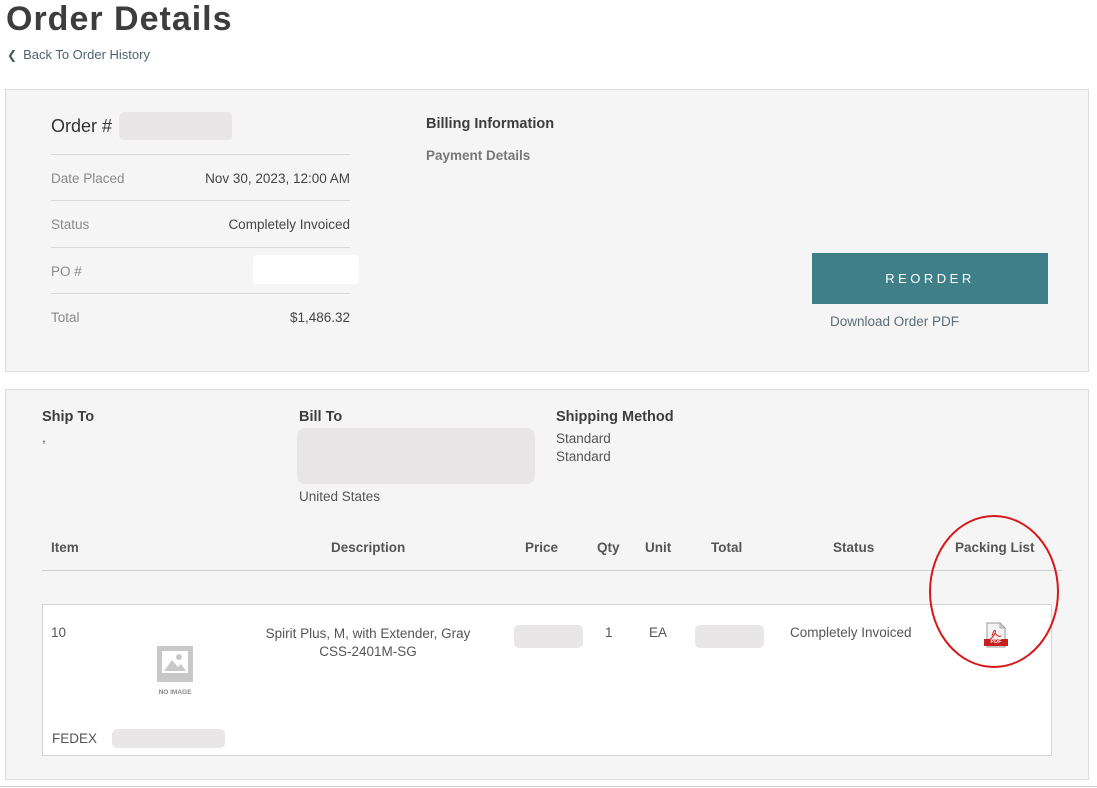  Describe the element at coordinates (75, 738) in the screenshot. I see `row-carrier: FEDEX` at that location.